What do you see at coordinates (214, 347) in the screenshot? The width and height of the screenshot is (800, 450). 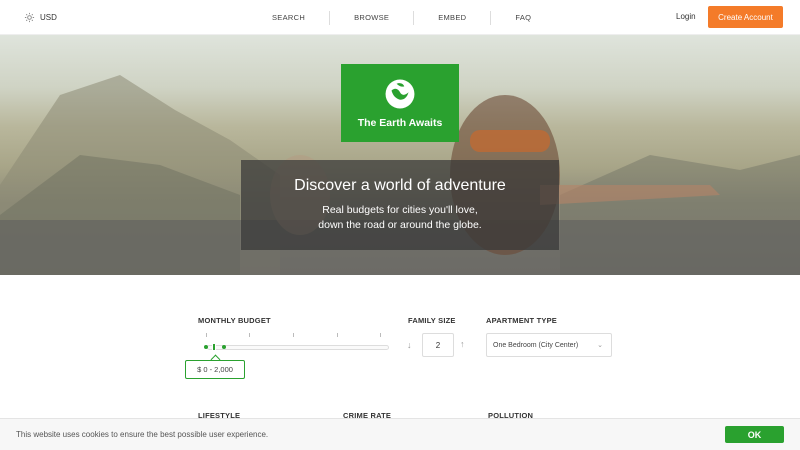 I see `budget-slider-handle` at bounding box center [214, 347].